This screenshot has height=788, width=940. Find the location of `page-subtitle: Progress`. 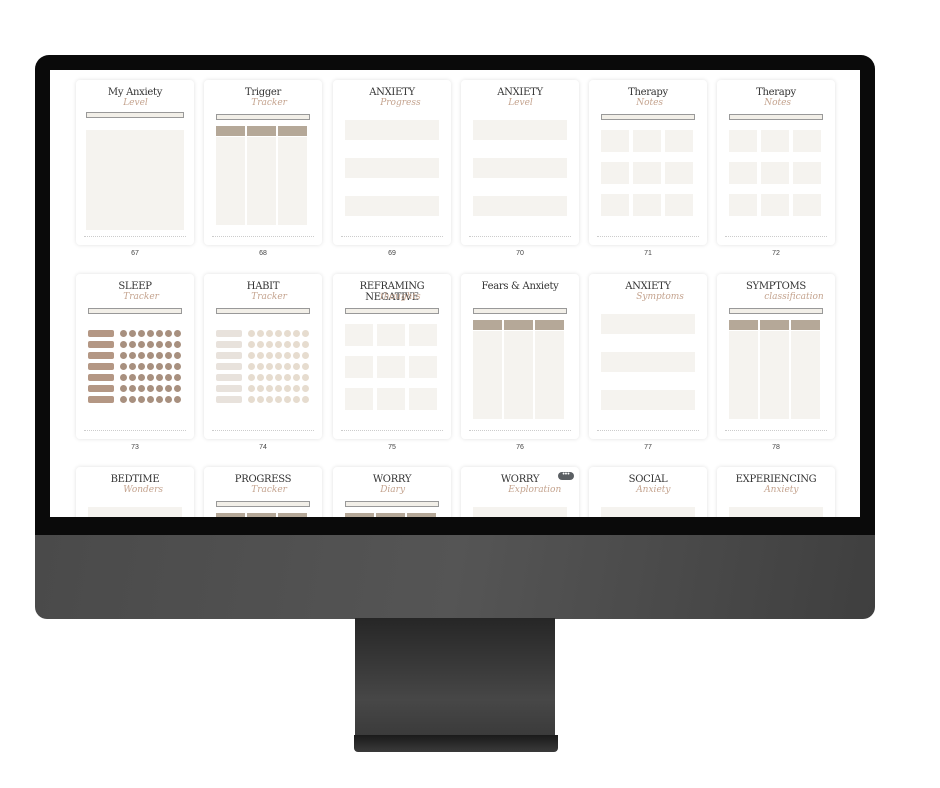

page-subtitle: Progress is located at coordinates (400, 103).